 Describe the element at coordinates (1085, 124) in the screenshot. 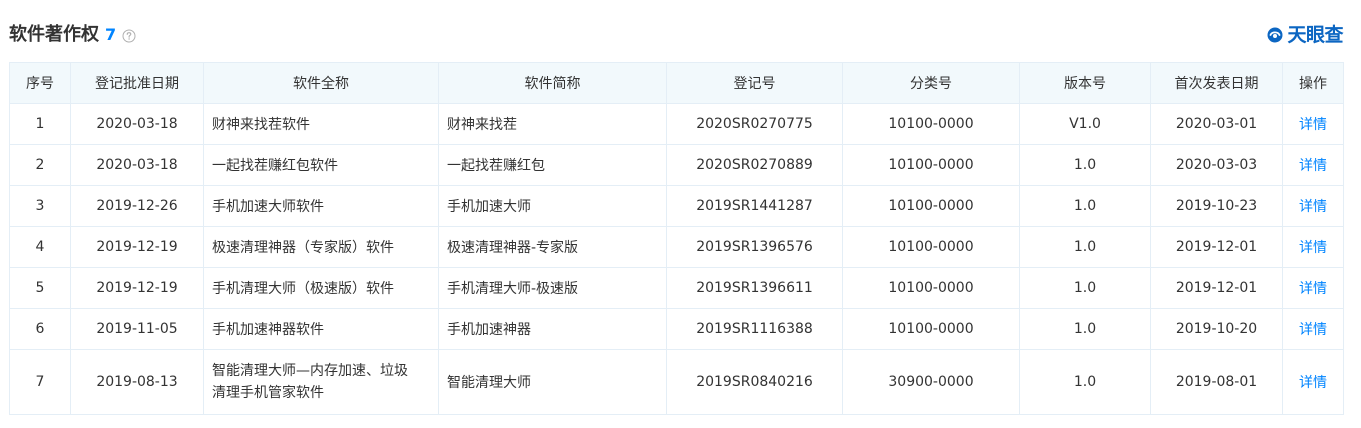

I see `cell-version: V1.0` at that location.